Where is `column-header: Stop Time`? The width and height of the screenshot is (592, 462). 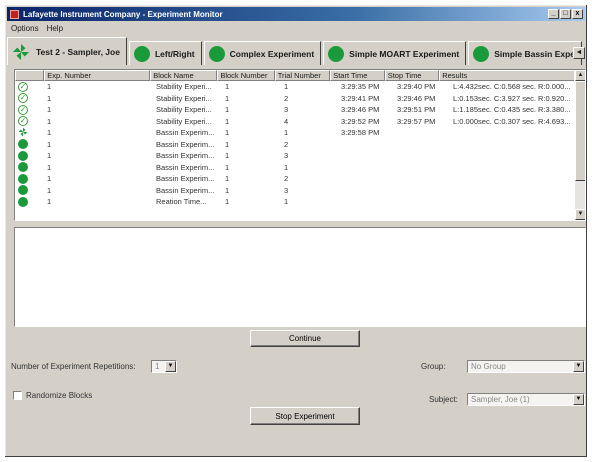
column-header: Stop Time is located at coordinates (412, 75).